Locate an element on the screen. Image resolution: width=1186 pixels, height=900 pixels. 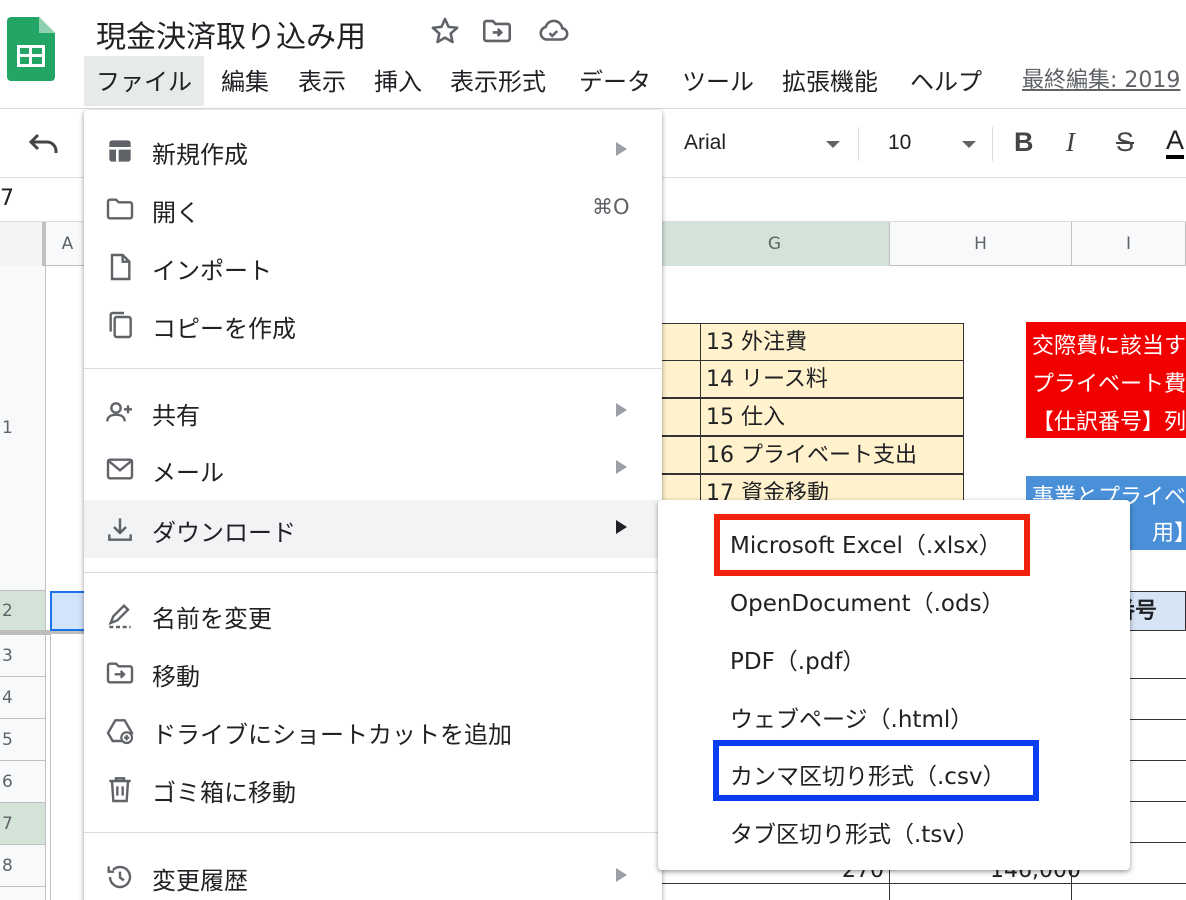
row-header-2: 2 is located at coordinates (23, 611).